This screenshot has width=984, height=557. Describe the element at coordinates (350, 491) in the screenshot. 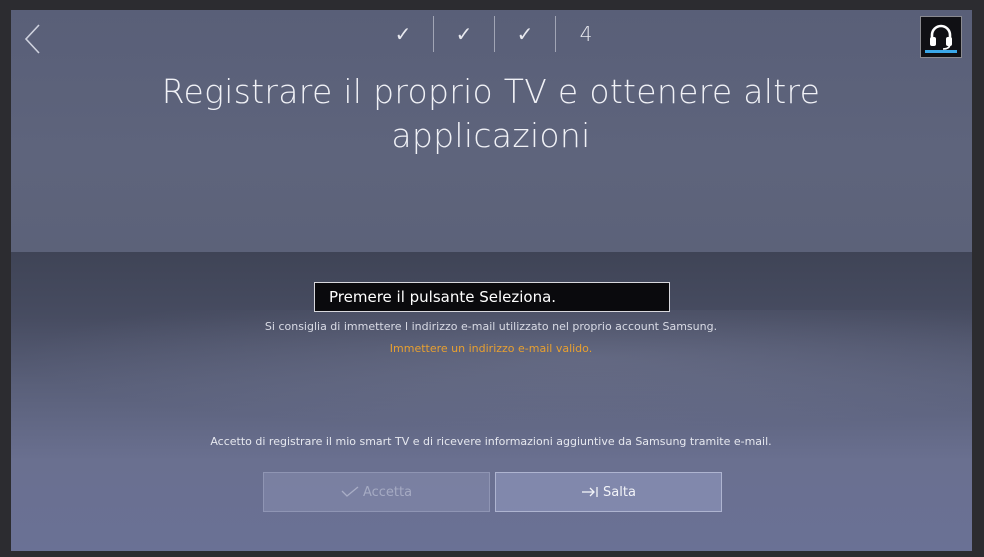

I see `check-icon` at that location.